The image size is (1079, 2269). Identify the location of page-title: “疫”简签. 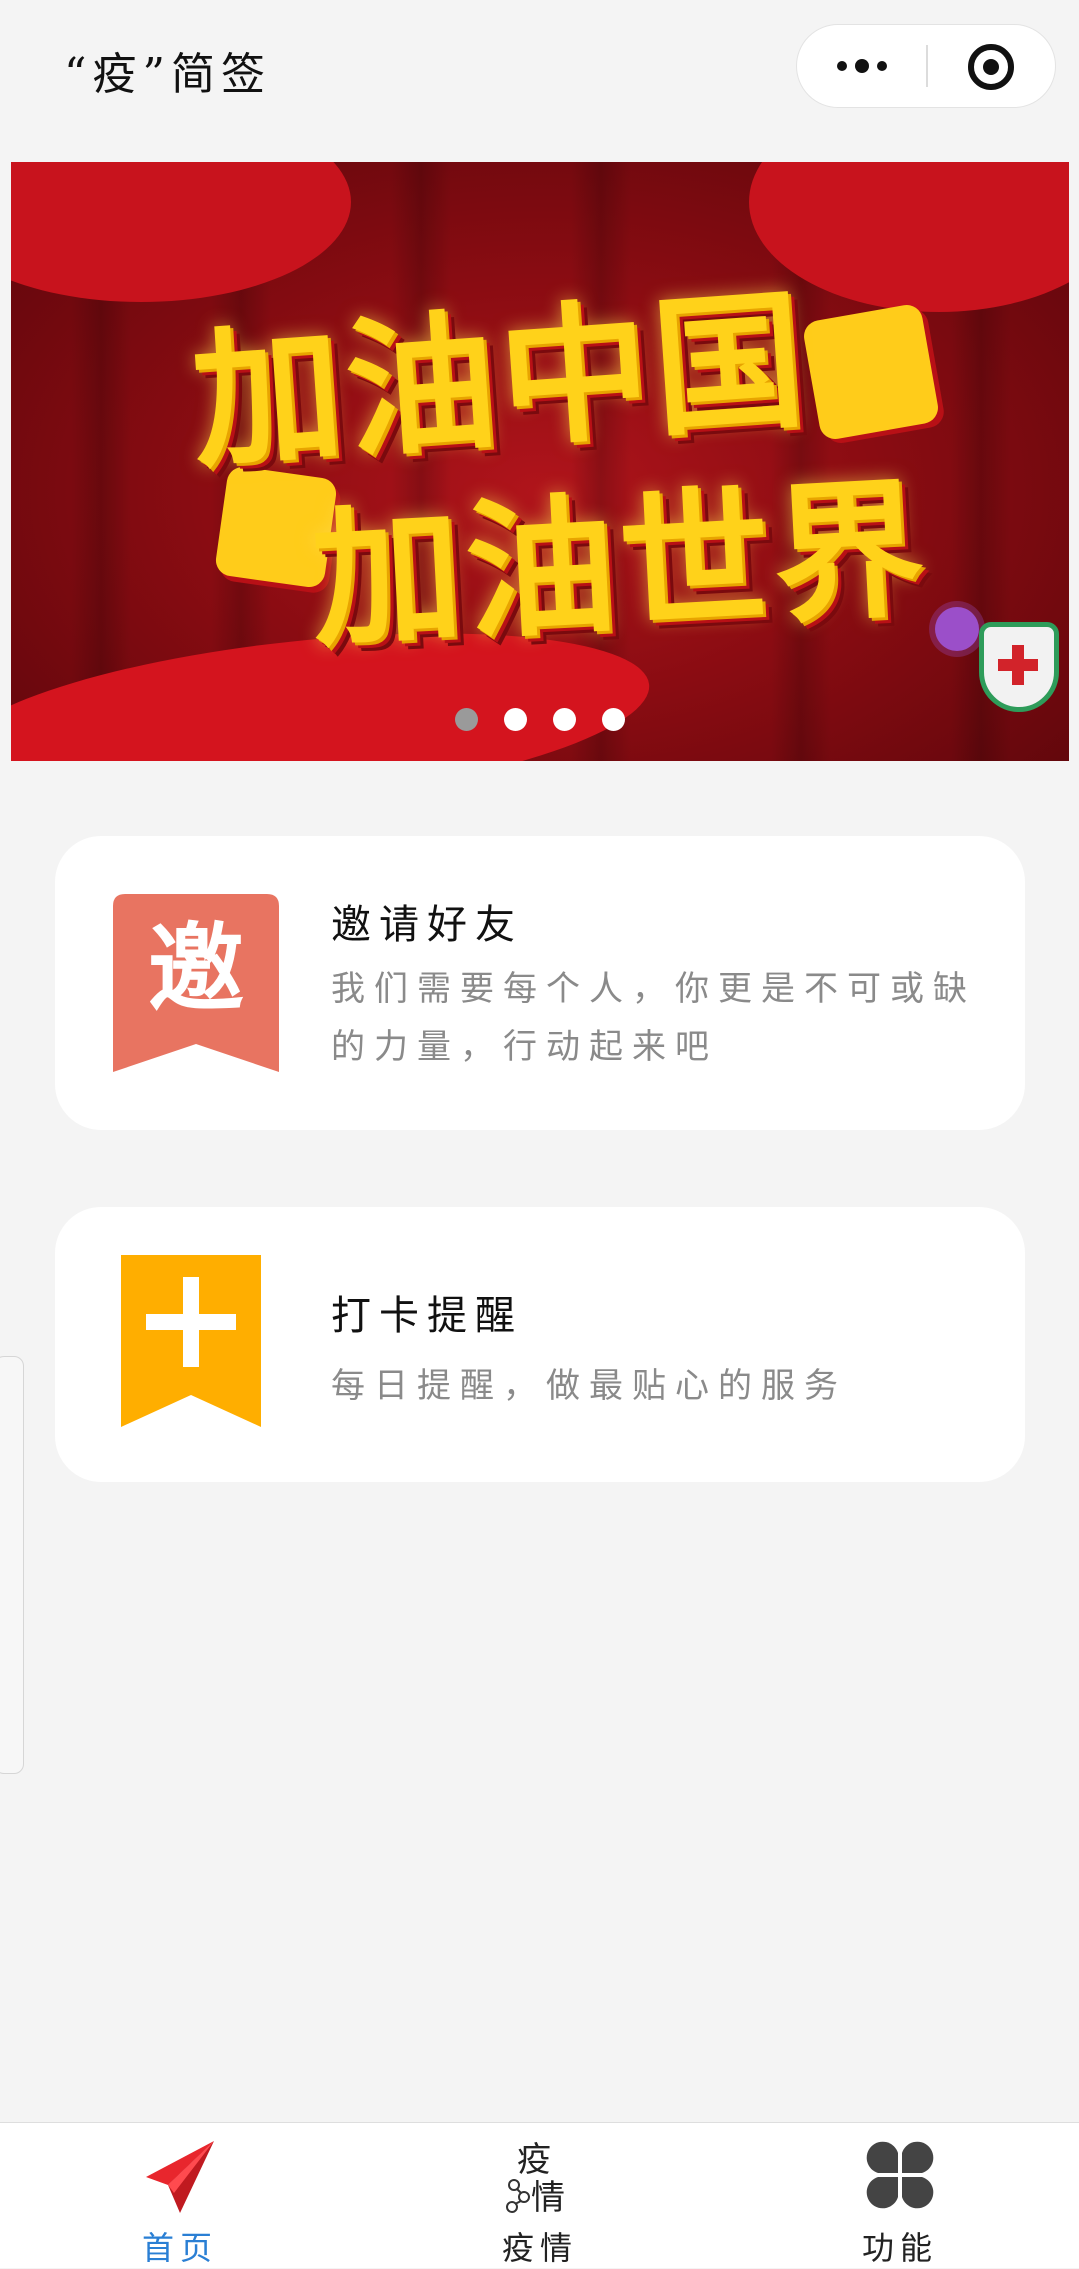
(167, 74).